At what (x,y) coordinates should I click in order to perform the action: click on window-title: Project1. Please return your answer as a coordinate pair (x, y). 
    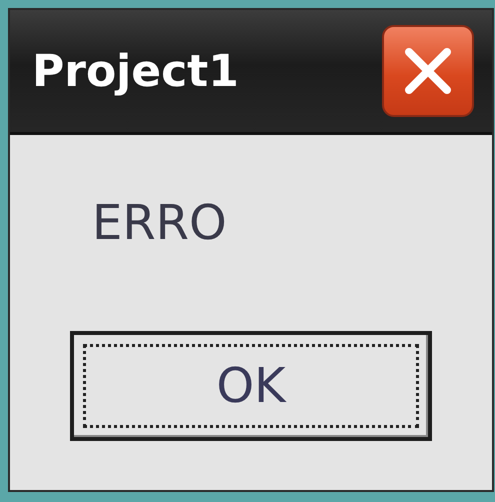
    Looking at the image, I should click on (135, 71).